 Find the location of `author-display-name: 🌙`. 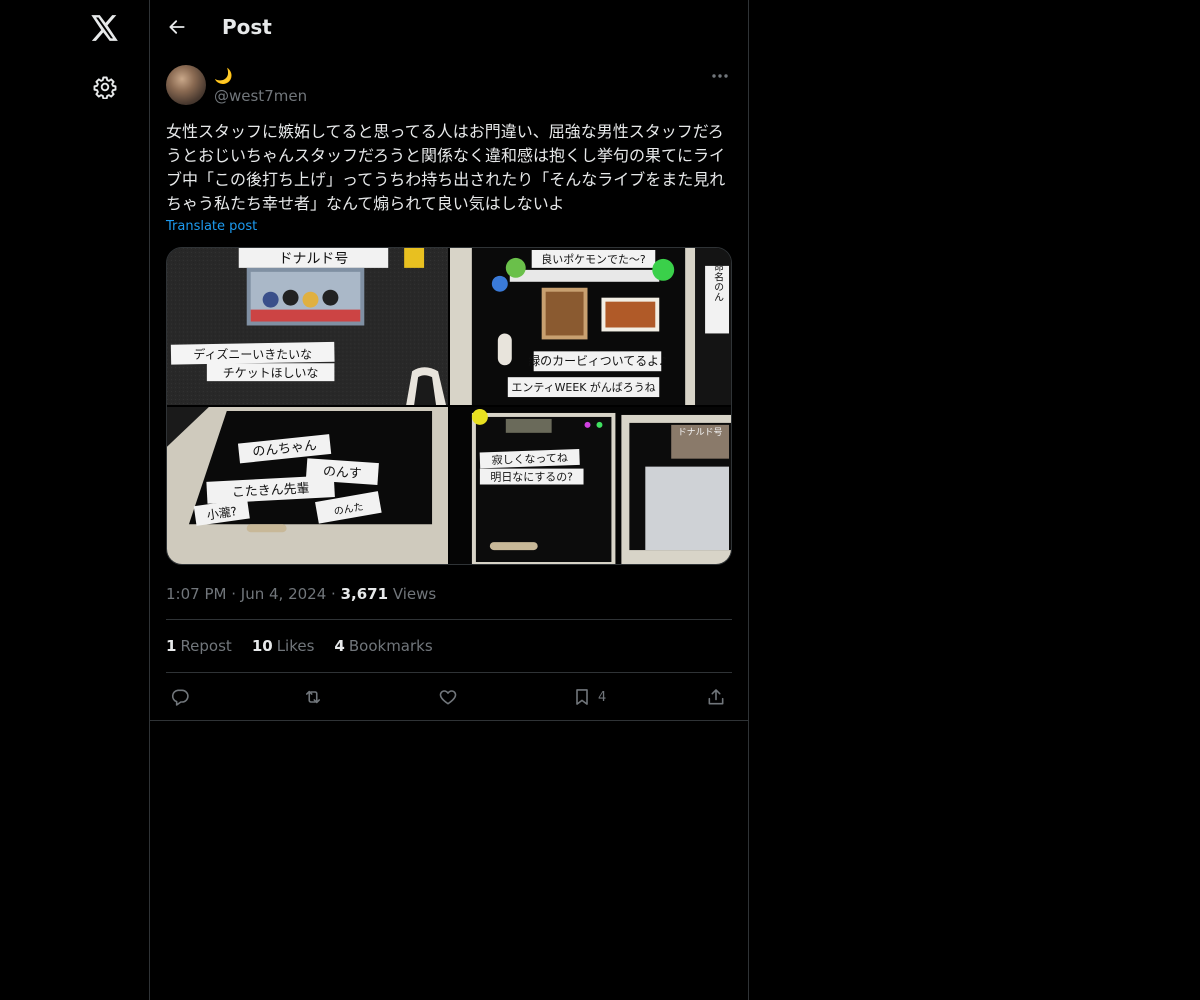

author-display-name: 🌙 is located at coordinates (260, 76).